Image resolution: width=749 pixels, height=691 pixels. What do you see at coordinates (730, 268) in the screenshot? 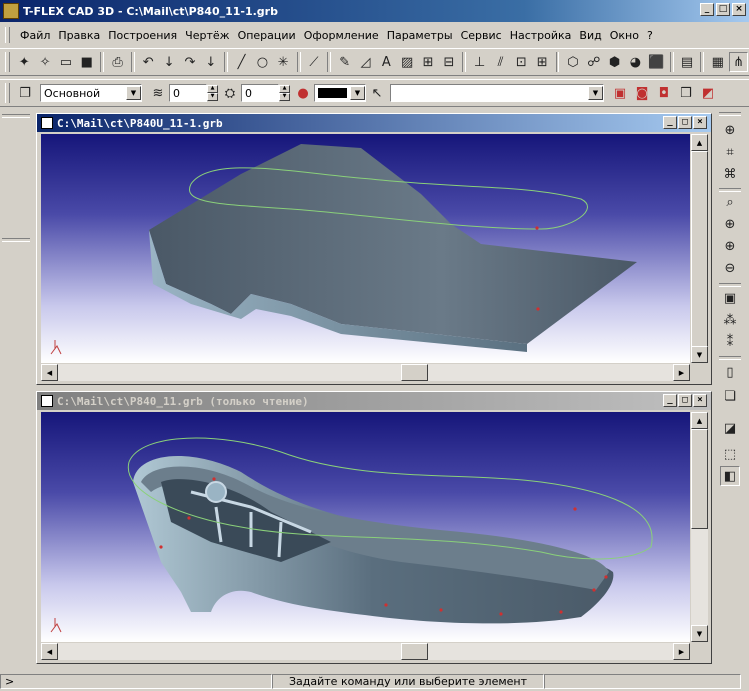
I see `zoom-minus-icon: ⊖` at bounding box center [730, 268].